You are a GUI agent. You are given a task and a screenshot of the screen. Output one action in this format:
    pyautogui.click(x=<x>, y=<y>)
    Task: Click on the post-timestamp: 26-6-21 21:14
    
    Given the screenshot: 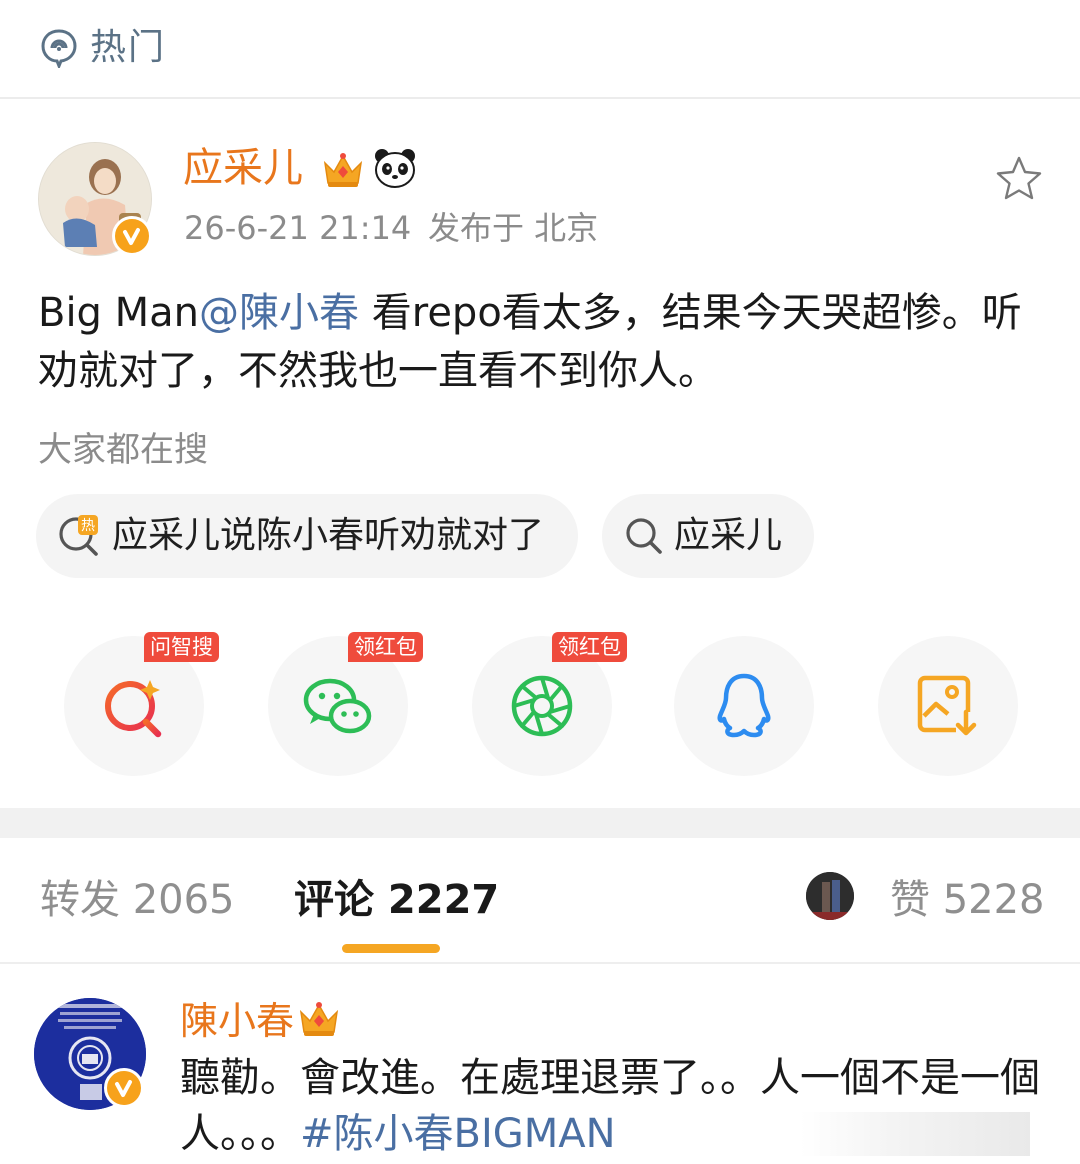 What is the action you would take?
    pyautogui.click(x=298, y=228)
    